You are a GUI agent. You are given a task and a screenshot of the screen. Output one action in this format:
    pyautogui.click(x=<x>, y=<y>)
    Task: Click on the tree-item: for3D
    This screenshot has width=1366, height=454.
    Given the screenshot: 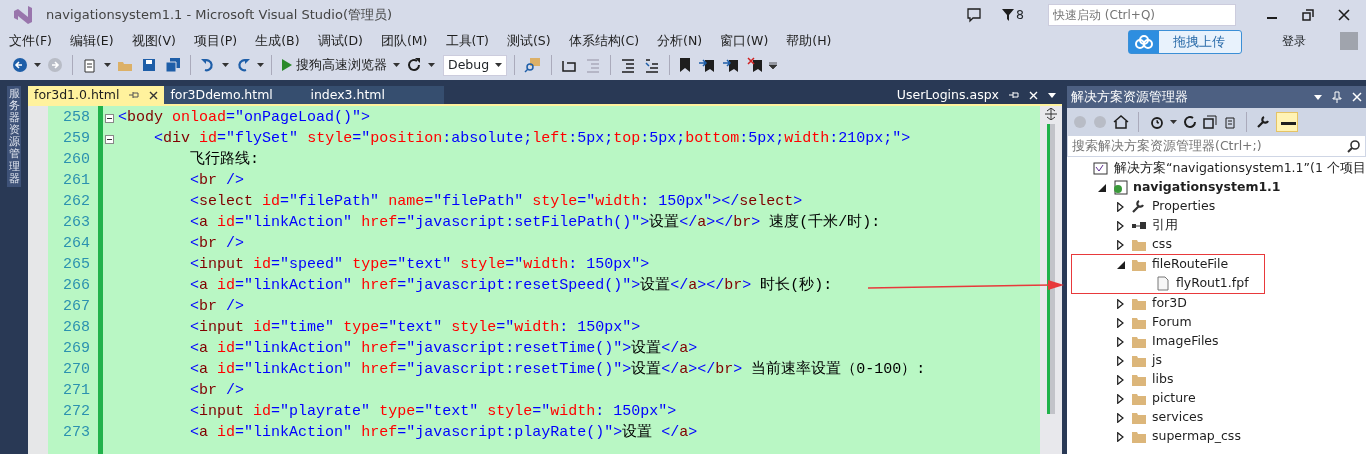 What is the action you would take?
    pyautogui.click(x=1216, y=303)
    